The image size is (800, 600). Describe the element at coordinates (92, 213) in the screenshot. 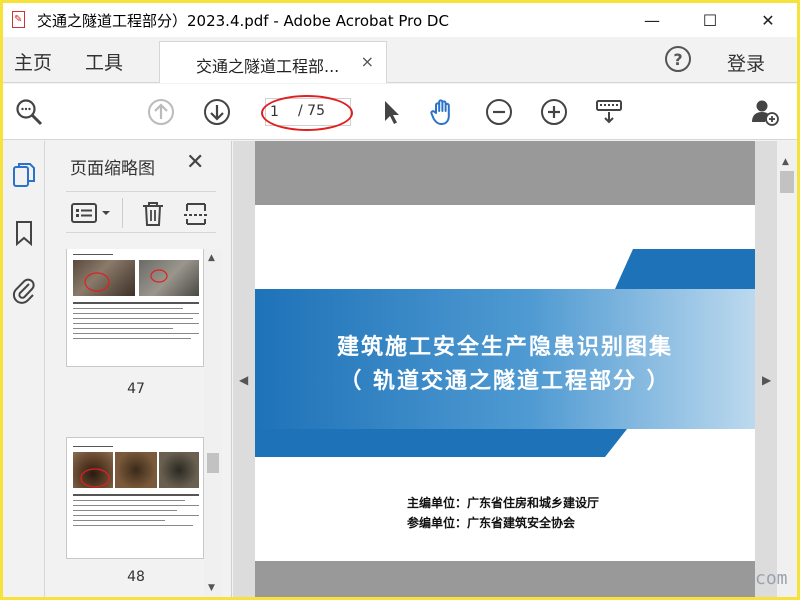

I see `thumbnail-options-icon` at that location.